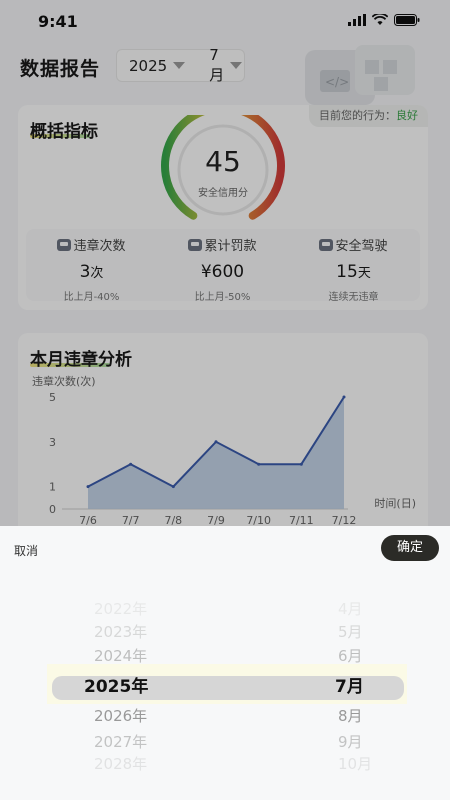 The width and height of the screenshot is (450, 800). I want to click on selected-year: 2025年, so click(116, 687).